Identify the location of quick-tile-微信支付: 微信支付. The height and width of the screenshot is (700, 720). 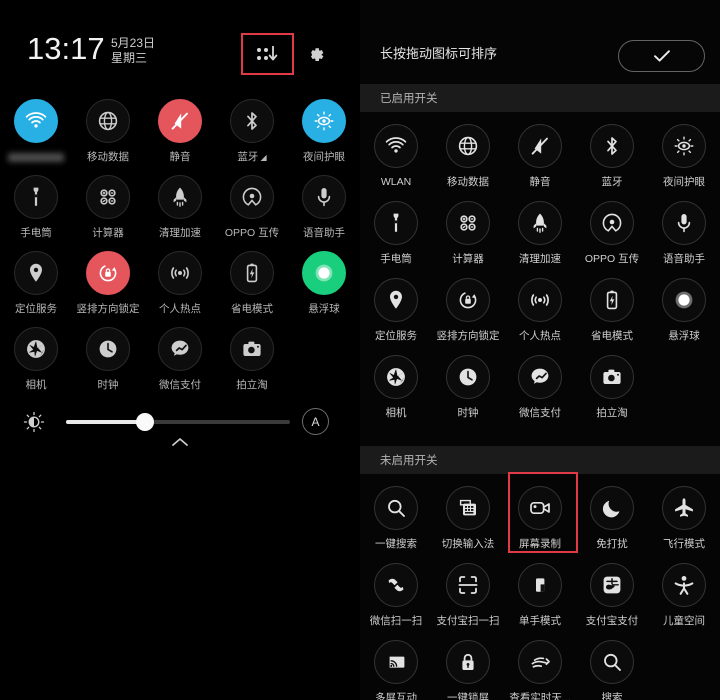
(180, 354).